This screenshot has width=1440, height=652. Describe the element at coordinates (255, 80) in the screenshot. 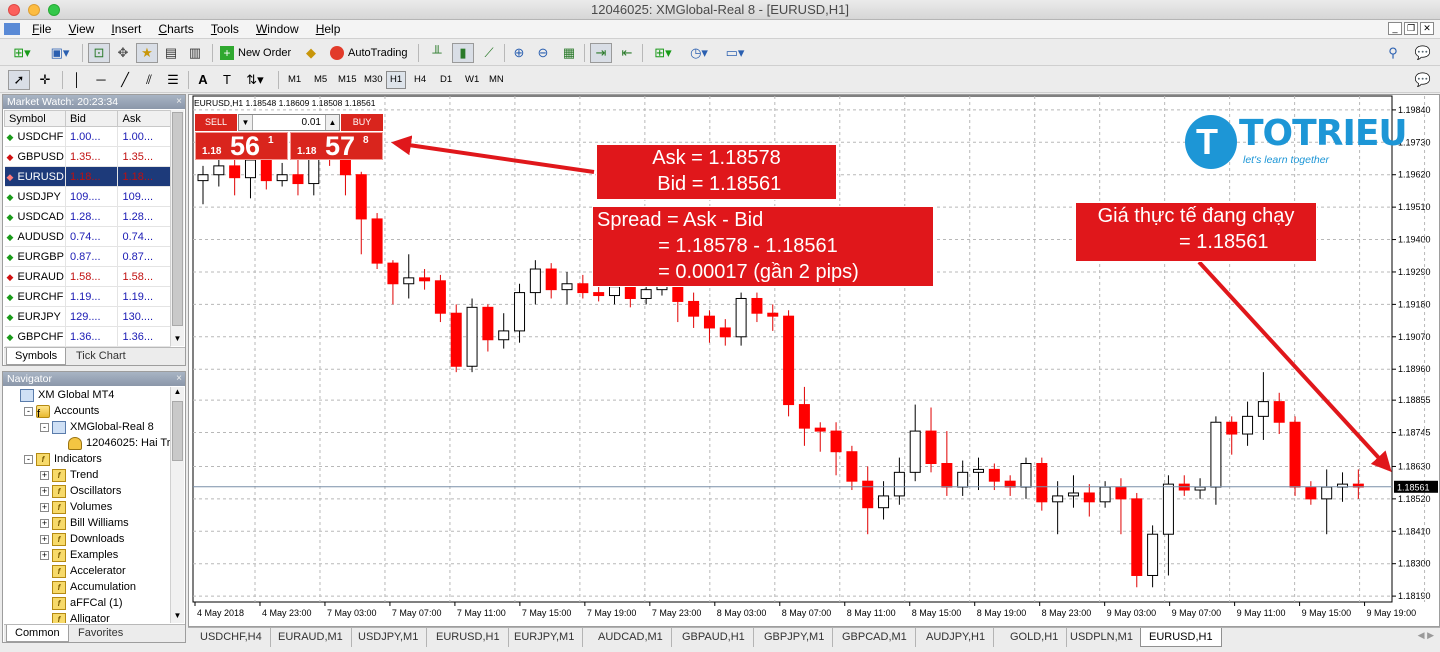

I see `arrows-icon: ⇅▾` at that location.